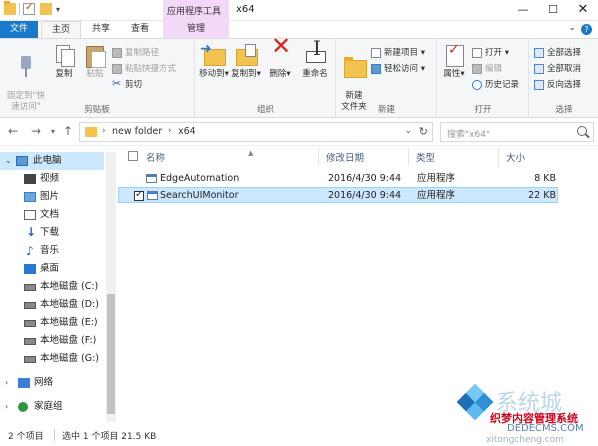  I want to click on nav-label: 本地磁盘 (G:), so click(69, 358).